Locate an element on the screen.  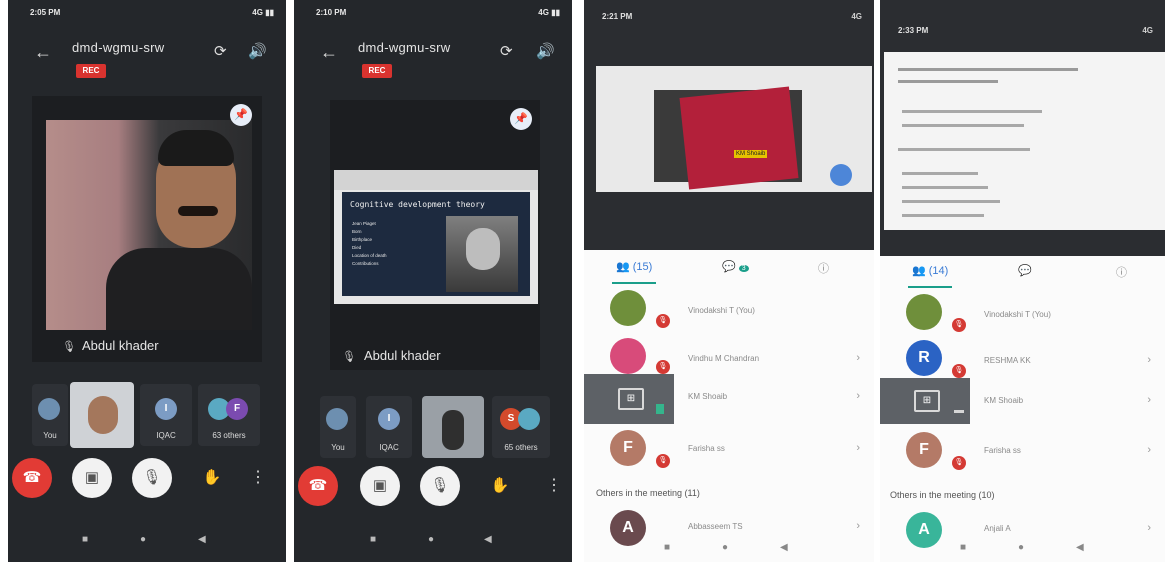
edit-fab is located at coordinates (841, 175).